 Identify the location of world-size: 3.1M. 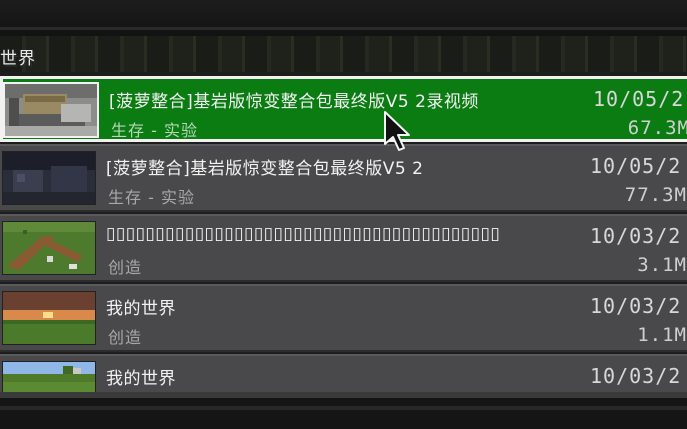
(662, 265).